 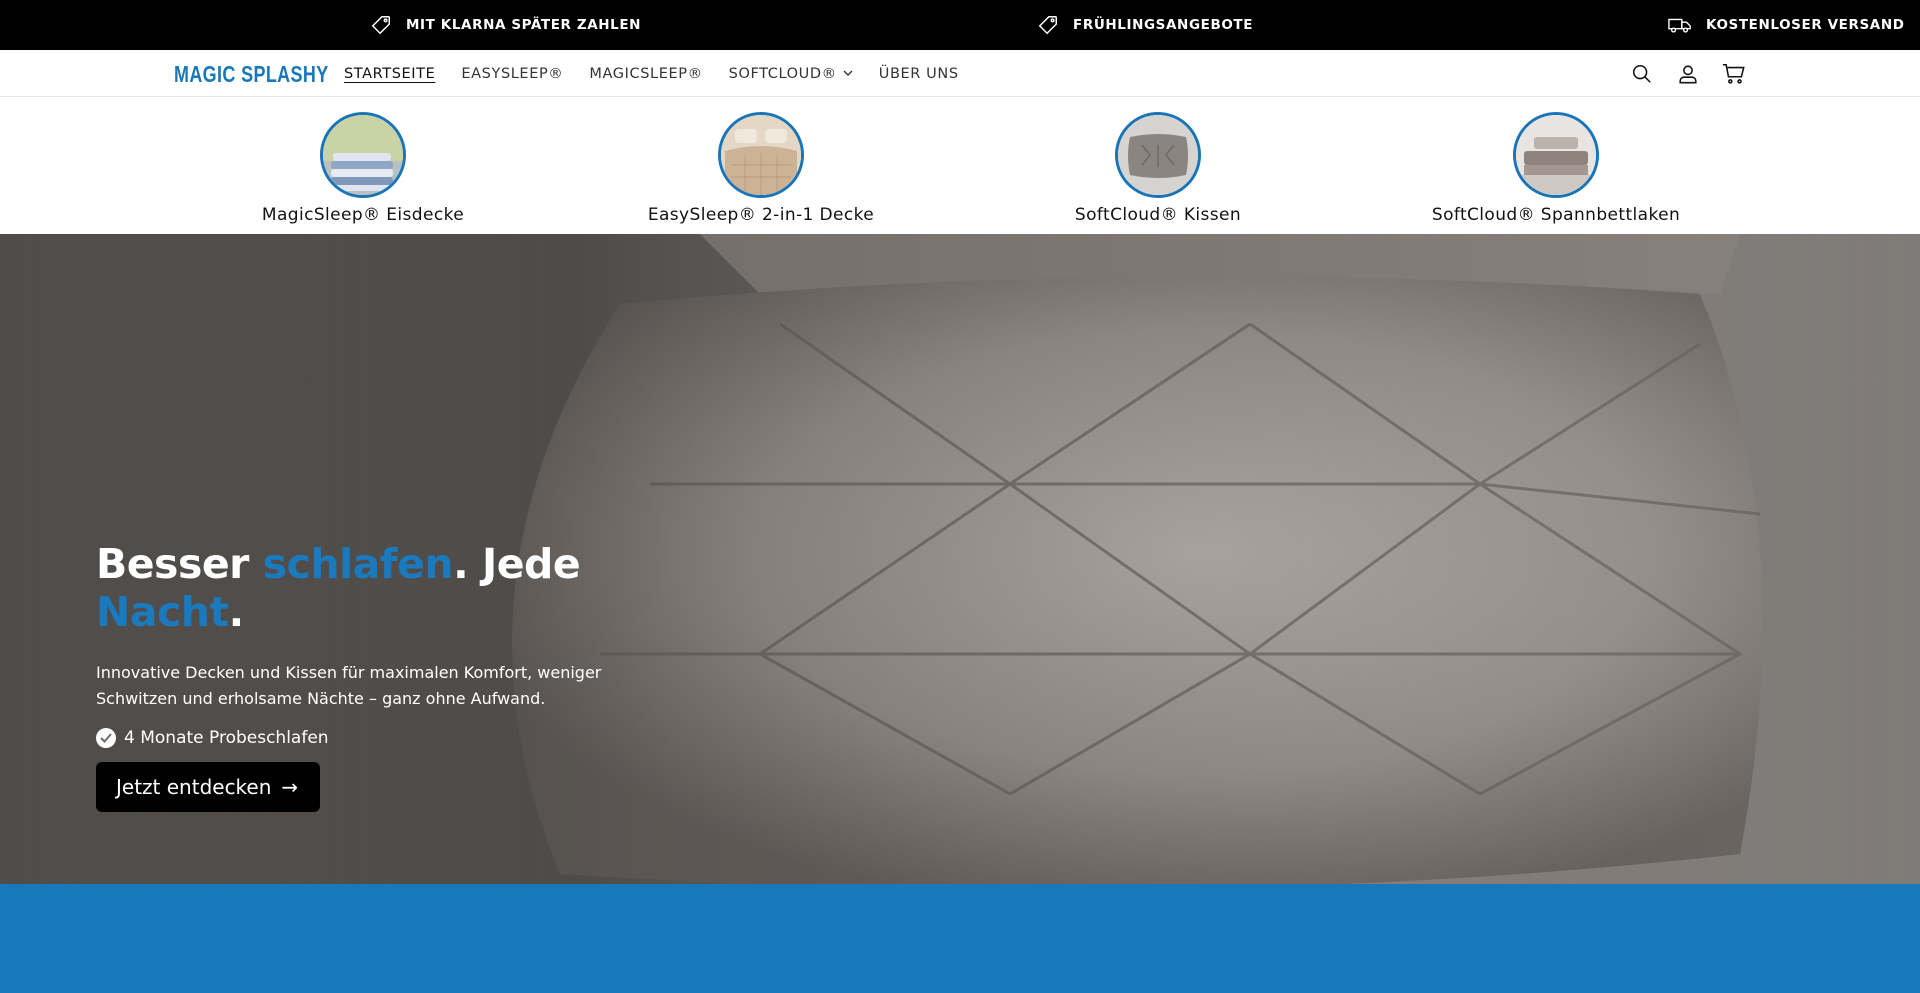 What do you see at coordinates (761, 215) in the screenshot?
I see `category-label: EasySleep® 2-in-1 Decke` at bounding box center [761, 215].